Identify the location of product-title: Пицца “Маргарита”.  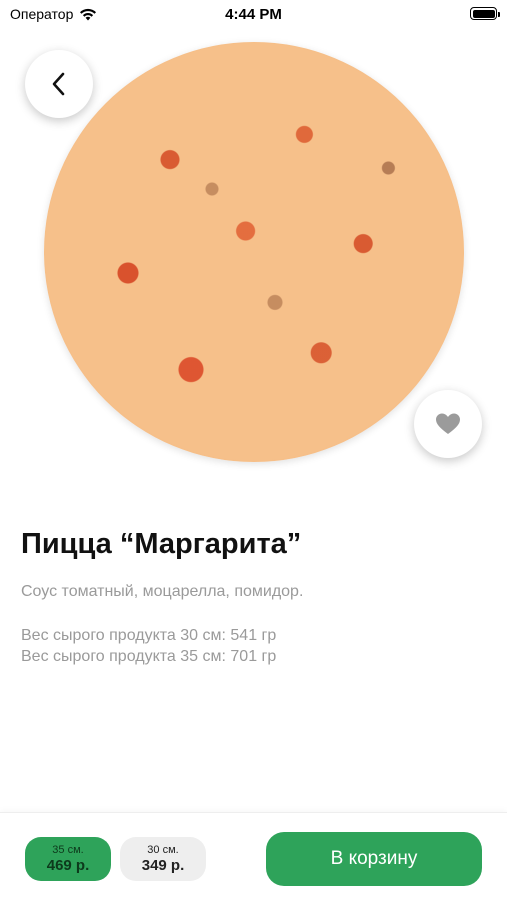
(161, 544).